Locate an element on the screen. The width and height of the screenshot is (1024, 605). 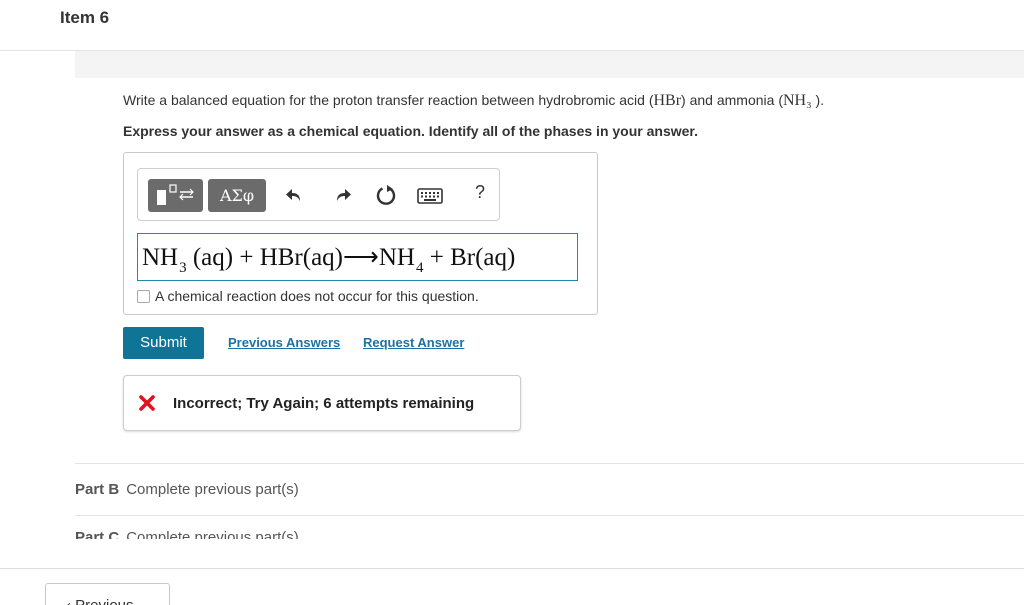
answer-equation: NH3 (aq) + HBr(aq)⟶NH4 + Br(aq) is located at coordinates (328, 259).